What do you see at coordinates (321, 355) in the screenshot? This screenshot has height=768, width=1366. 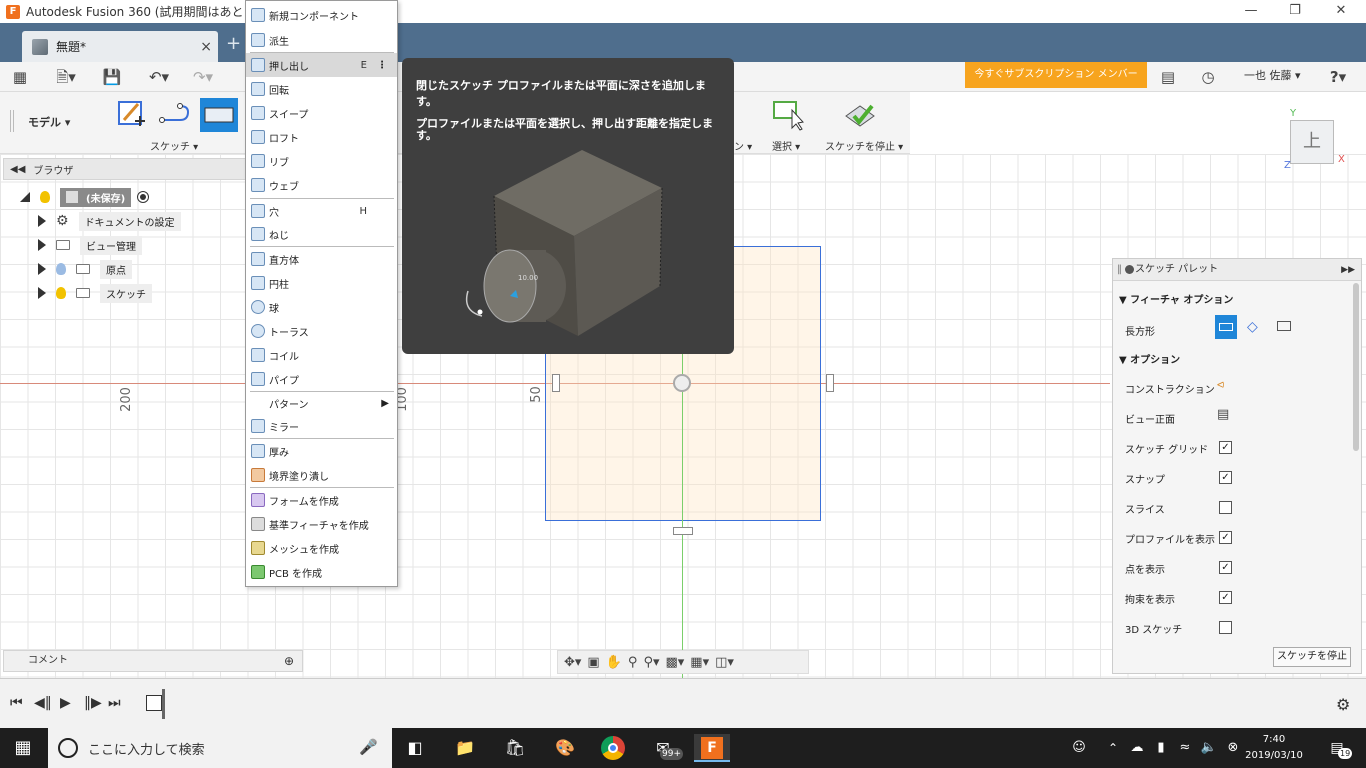 I see `menu-item-coil: コイル` at bounding box center [321, 355].